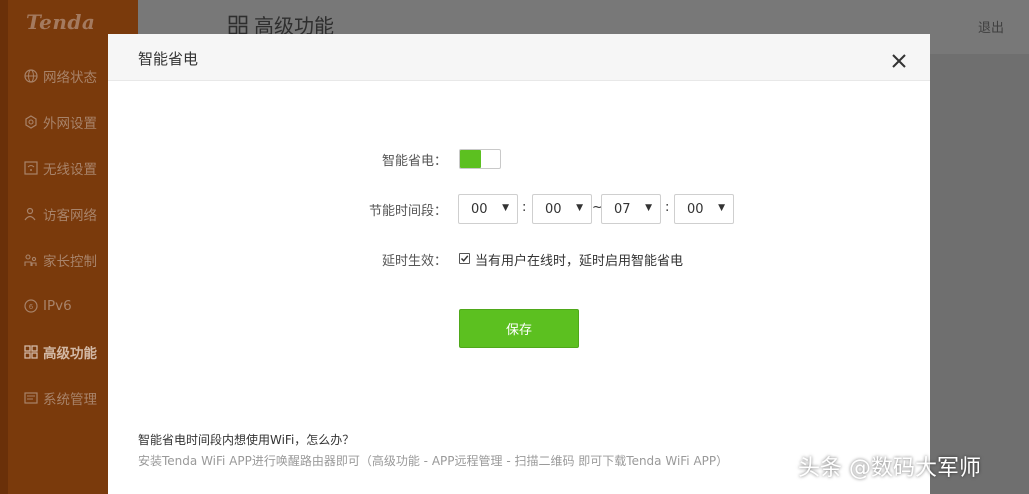  I want to click on delay-checkbox, so click(464, 258).